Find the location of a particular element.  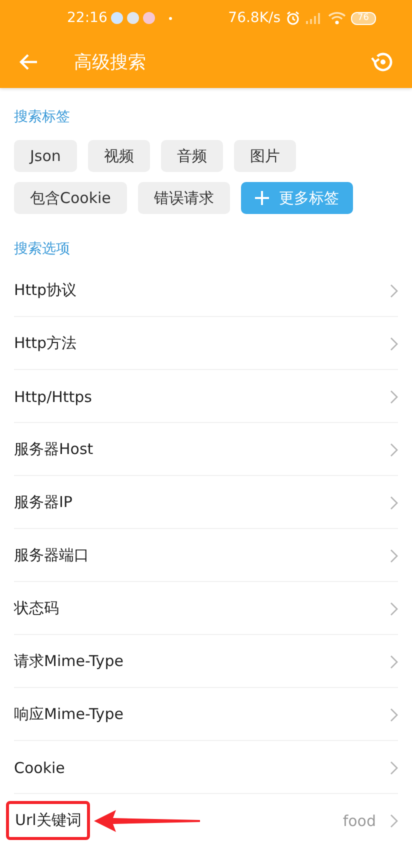

option-label: 服务器IP is located at coordinates (43, 502).